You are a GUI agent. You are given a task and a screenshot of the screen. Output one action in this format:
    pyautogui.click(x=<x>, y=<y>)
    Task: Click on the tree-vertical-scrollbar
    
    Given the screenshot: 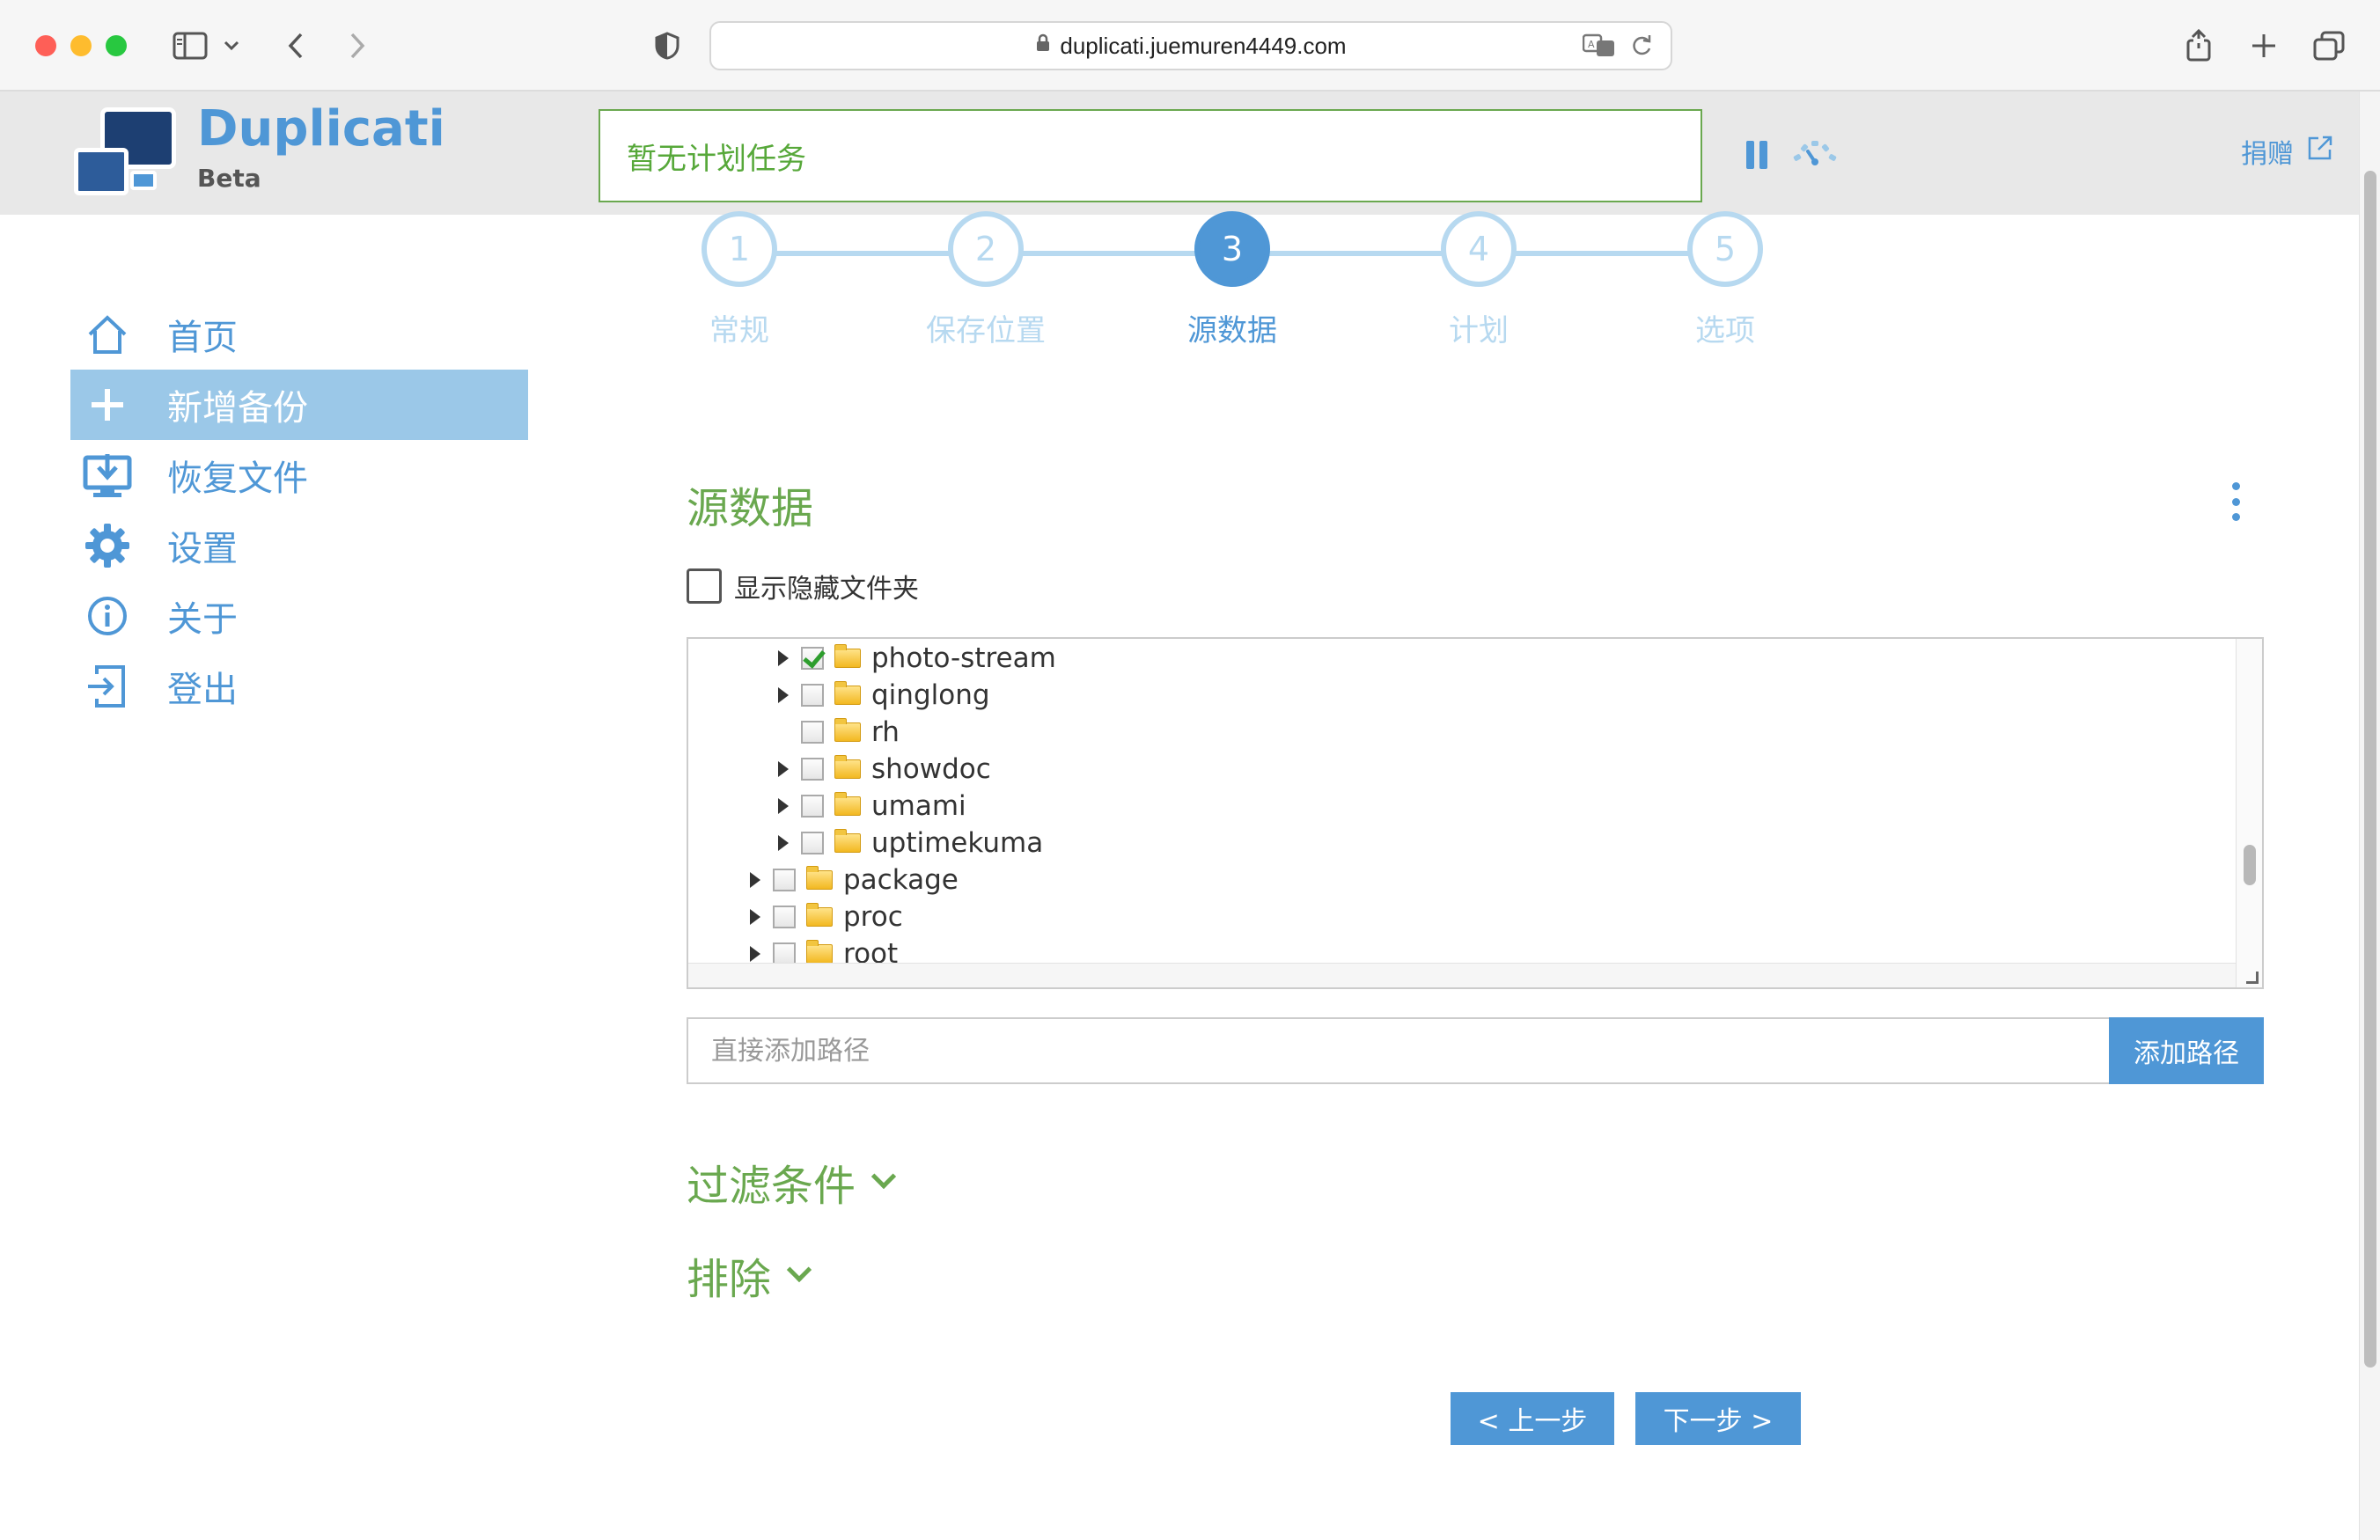 What is the action you would take?
    pyautogui.click(x=2249, y=813)
    